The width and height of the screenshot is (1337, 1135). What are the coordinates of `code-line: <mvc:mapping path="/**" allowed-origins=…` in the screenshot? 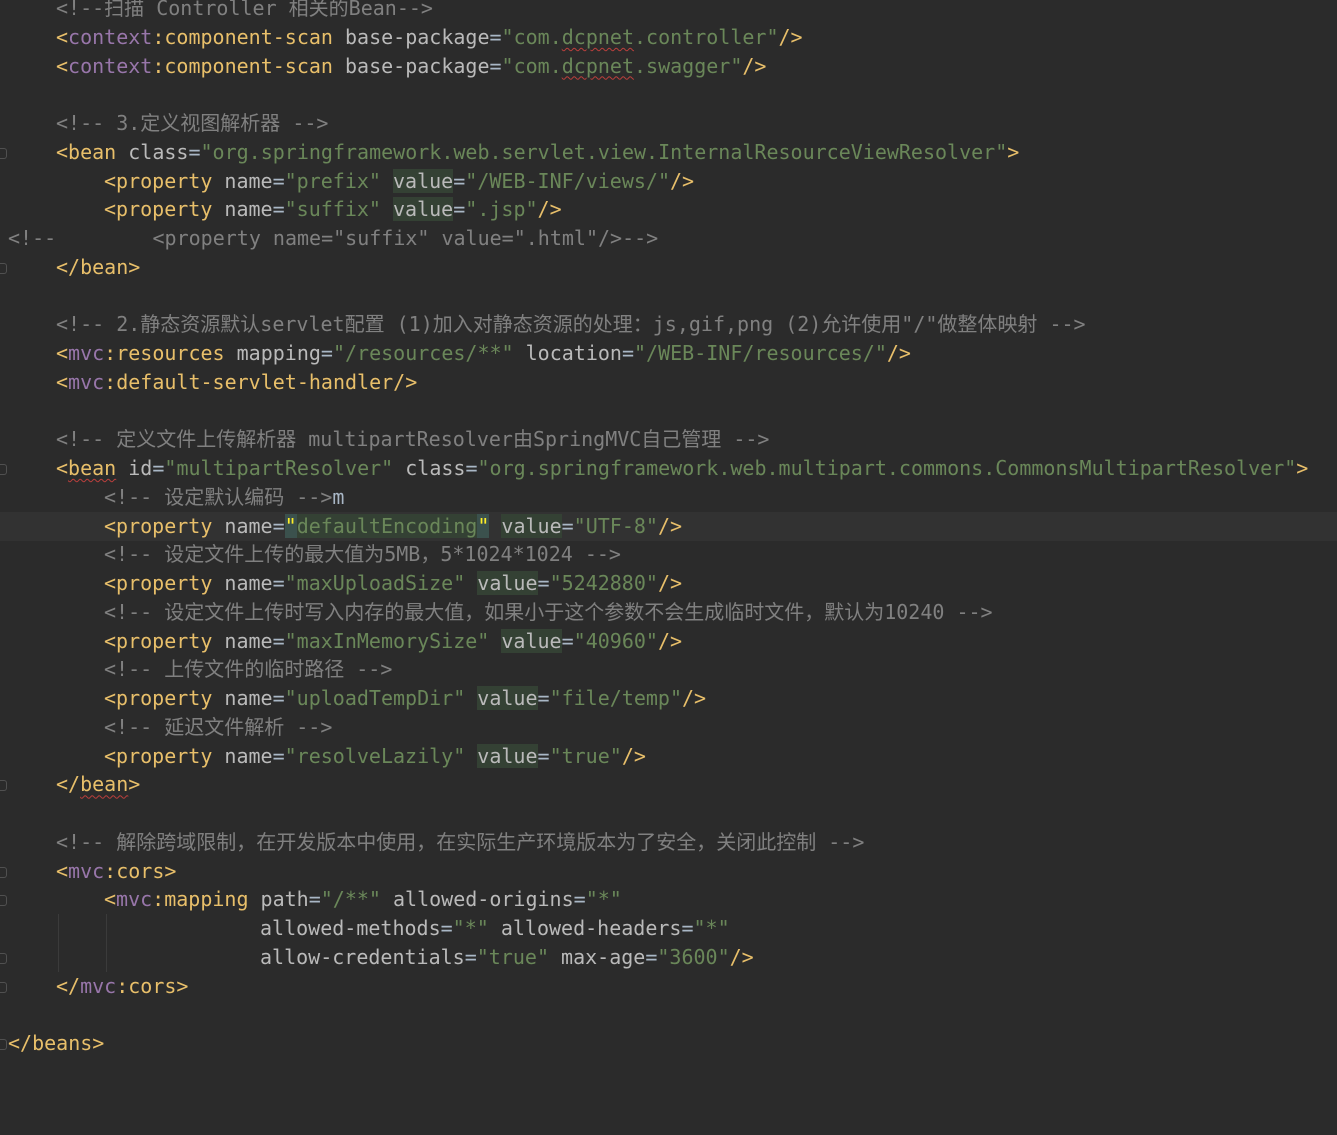 It's located at (668, 899).